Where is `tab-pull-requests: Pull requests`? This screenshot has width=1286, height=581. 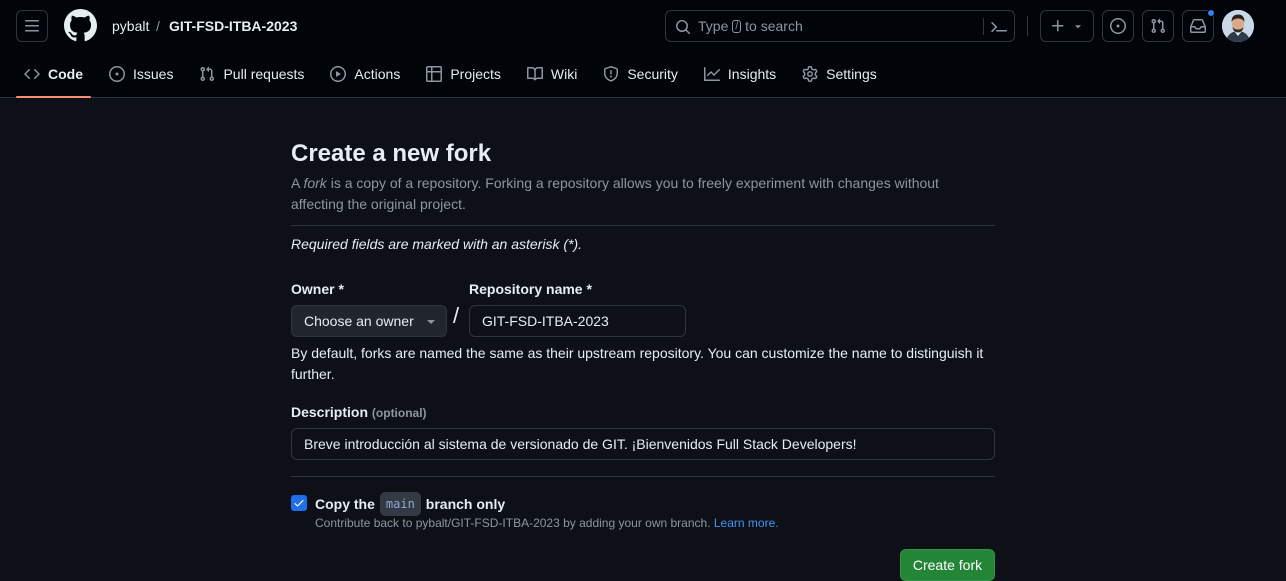 tab-pull-requests: Pull requests is located at coordinates (251, 74).